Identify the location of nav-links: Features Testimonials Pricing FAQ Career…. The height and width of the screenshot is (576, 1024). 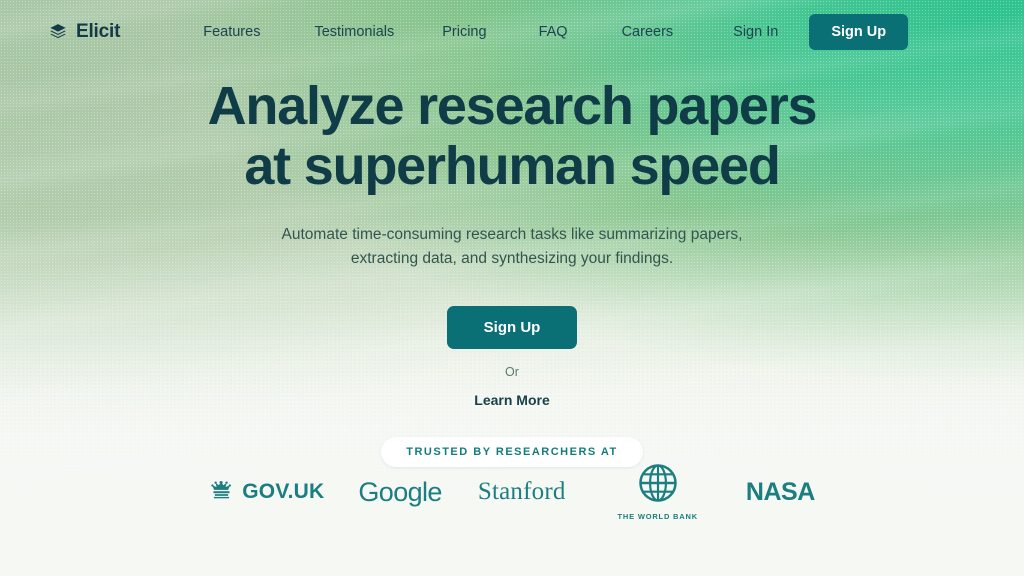
(556, 32).